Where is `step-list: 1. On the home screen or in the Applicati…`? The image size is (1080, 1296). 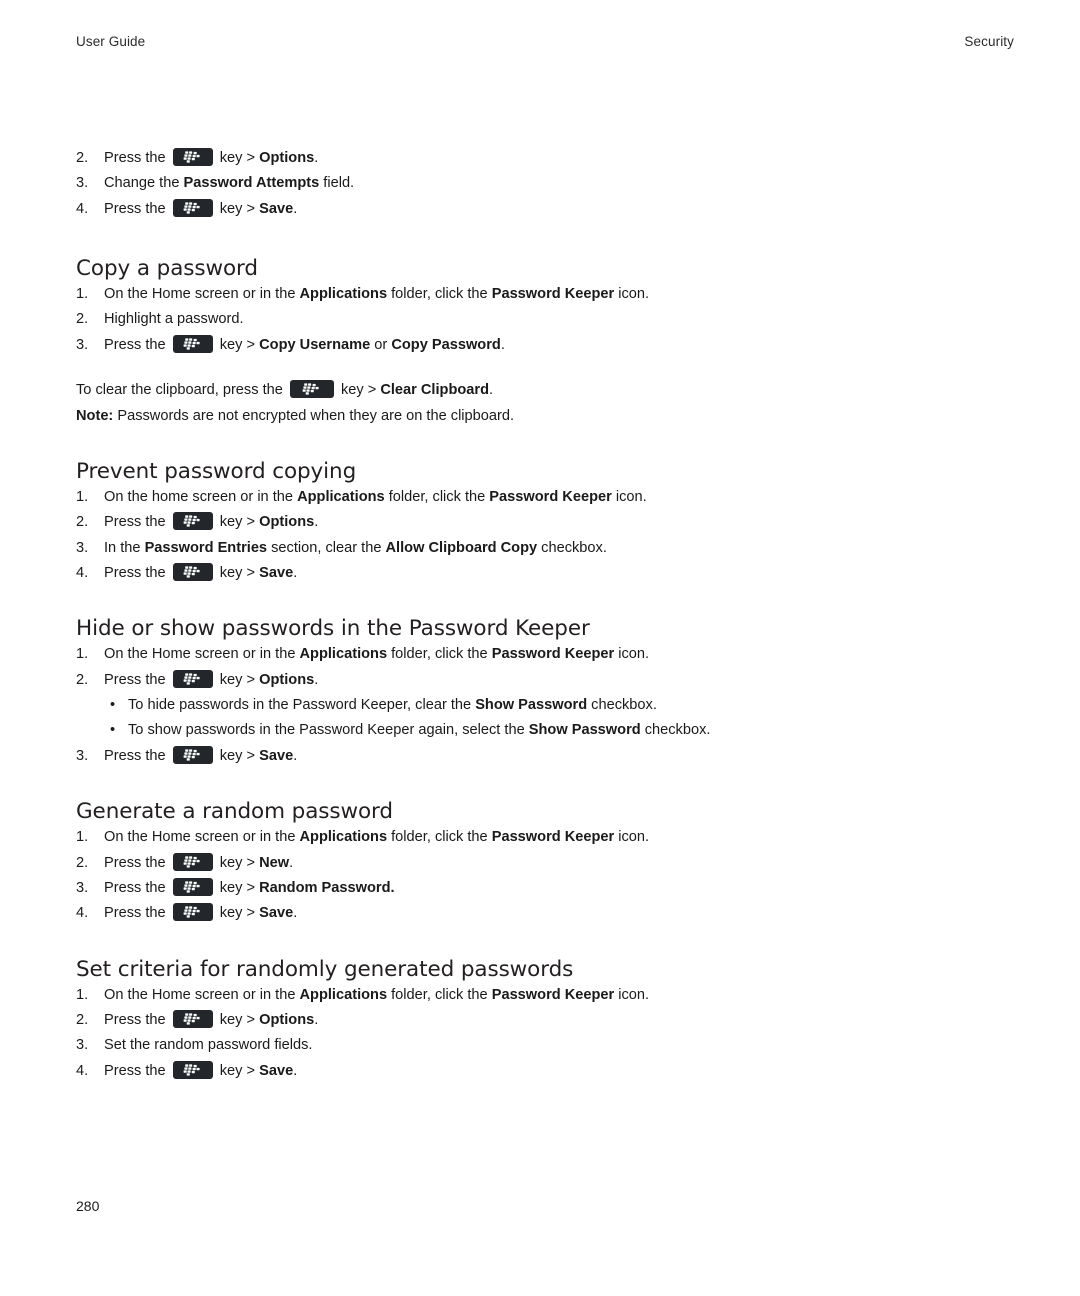 step-list: 1. On the home screen or in the Applicati… is located at coordinates (546, 536).